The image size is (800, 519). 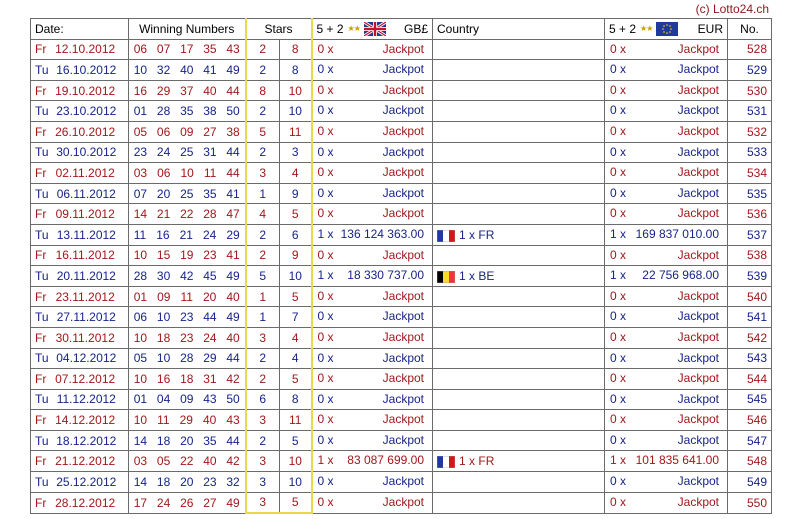 What do you see at coordinates (262, 131) in the screenshot?
I see `star-1: 5` at bounding box center [262, 131].